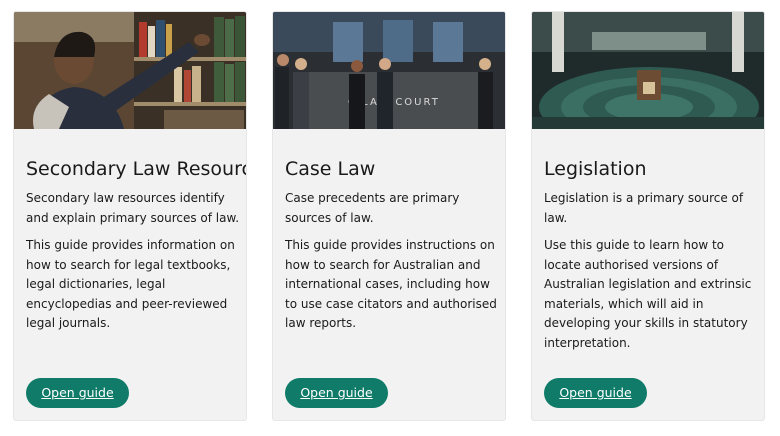 The image size is (780, 436). I want to click on law-courts-photo: C LAW COURT, so click(389, 70).